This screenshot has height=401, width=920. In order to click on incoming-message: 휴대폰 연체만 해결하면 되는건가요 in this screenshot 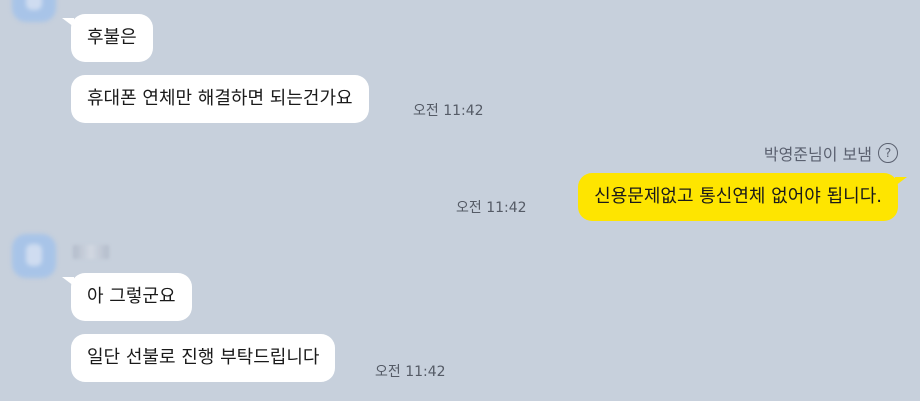, I will do `click(220, 99)`.